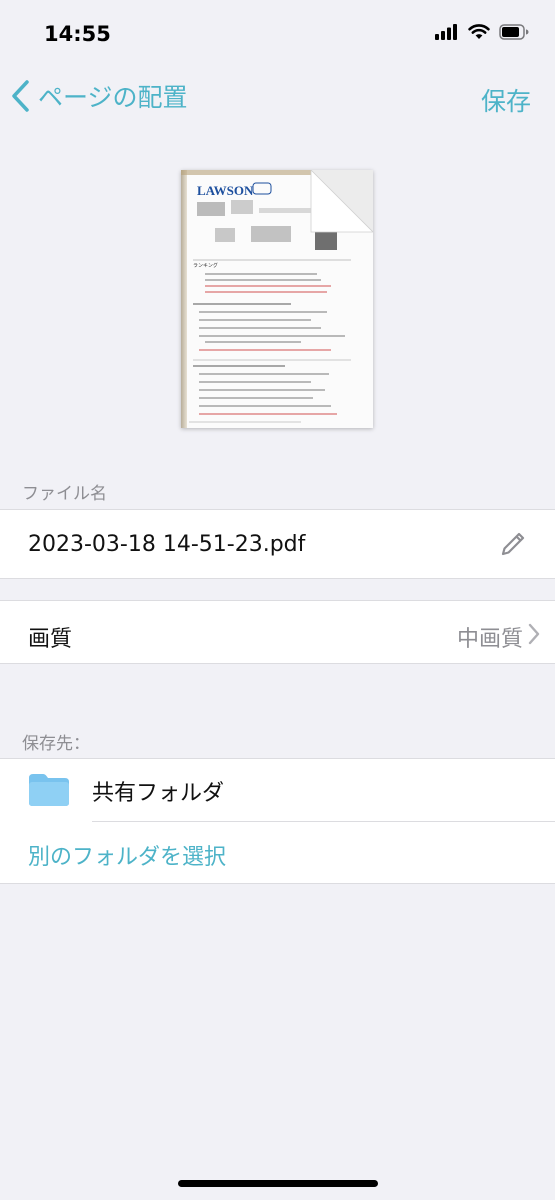  What do you see at coordinates (205, 265) in the screenshot?
I see `document-title: ランキング` at bounding box center [205, 265].